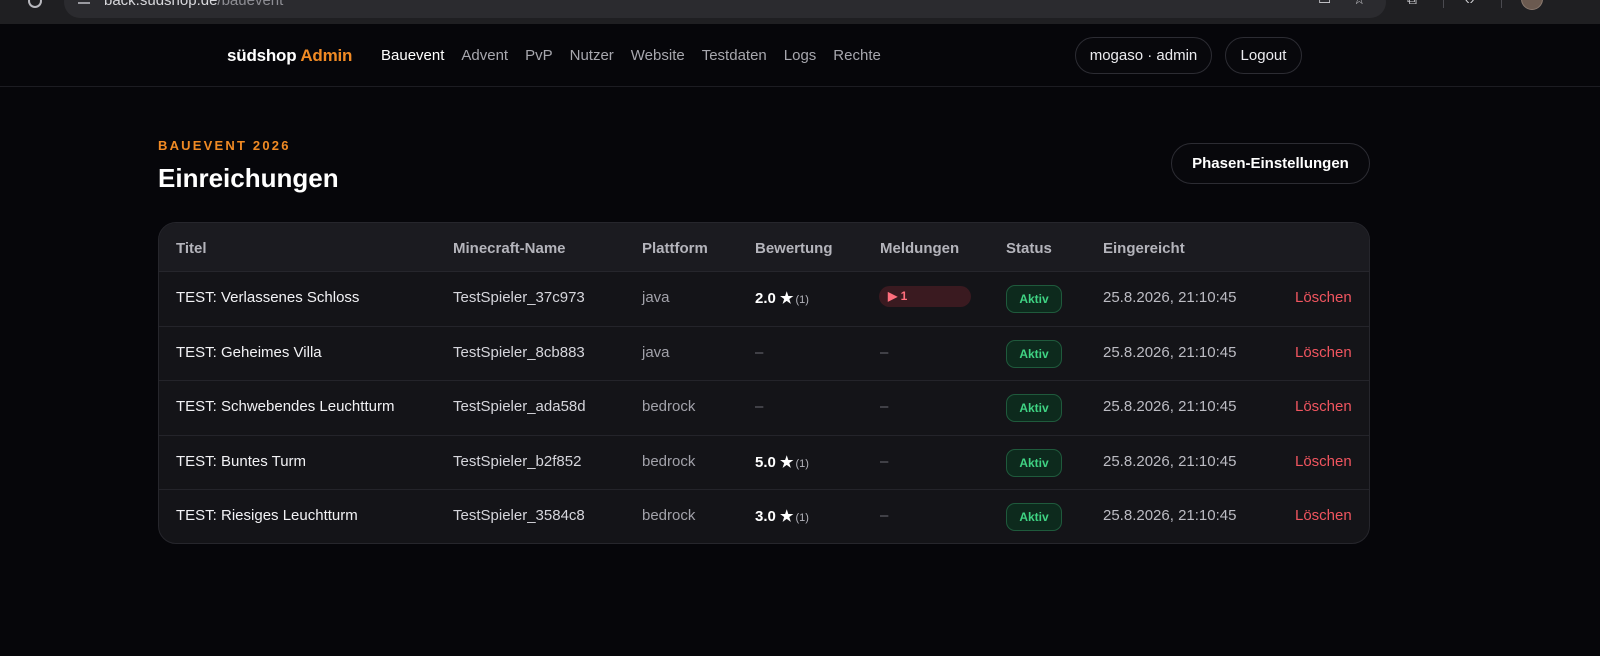 The height and width of the screenshot is (656, 1600). I want to click on nav-item-advent: Advent, so click(484, 55).